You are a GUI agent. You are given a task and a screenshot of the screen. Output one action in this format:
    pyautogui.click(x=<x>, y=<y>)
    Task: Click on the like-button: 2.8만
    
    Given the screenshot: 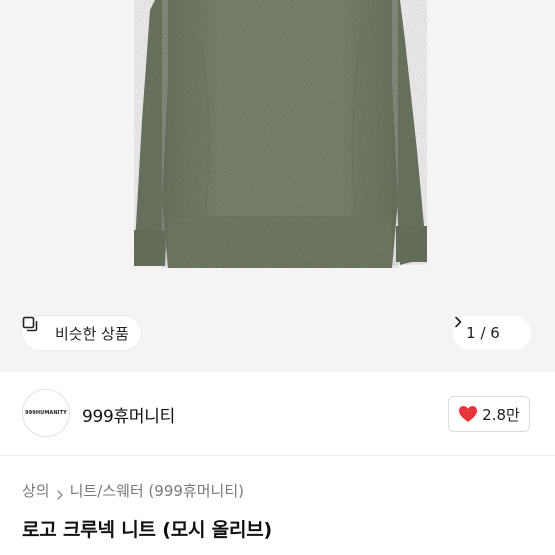 What is the action you would take?
    pyautogui.click(x=489, y=414)
    